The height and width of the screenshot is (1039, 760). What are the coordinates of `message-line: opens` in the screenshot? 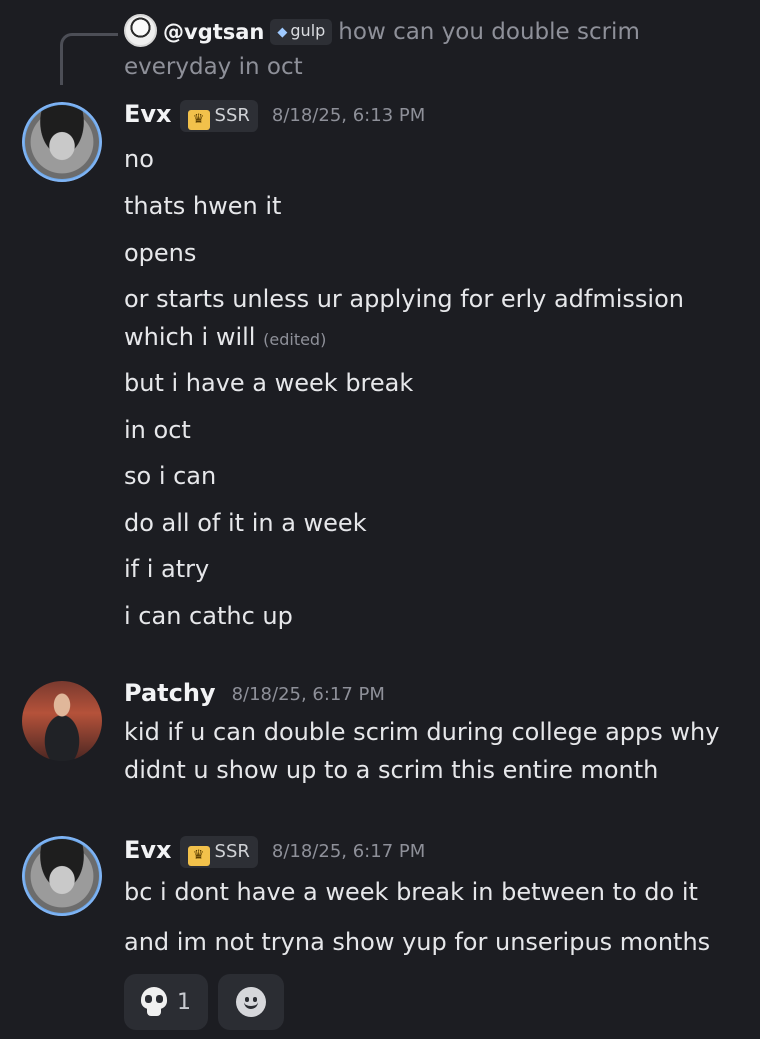 It's located at (160, 253).